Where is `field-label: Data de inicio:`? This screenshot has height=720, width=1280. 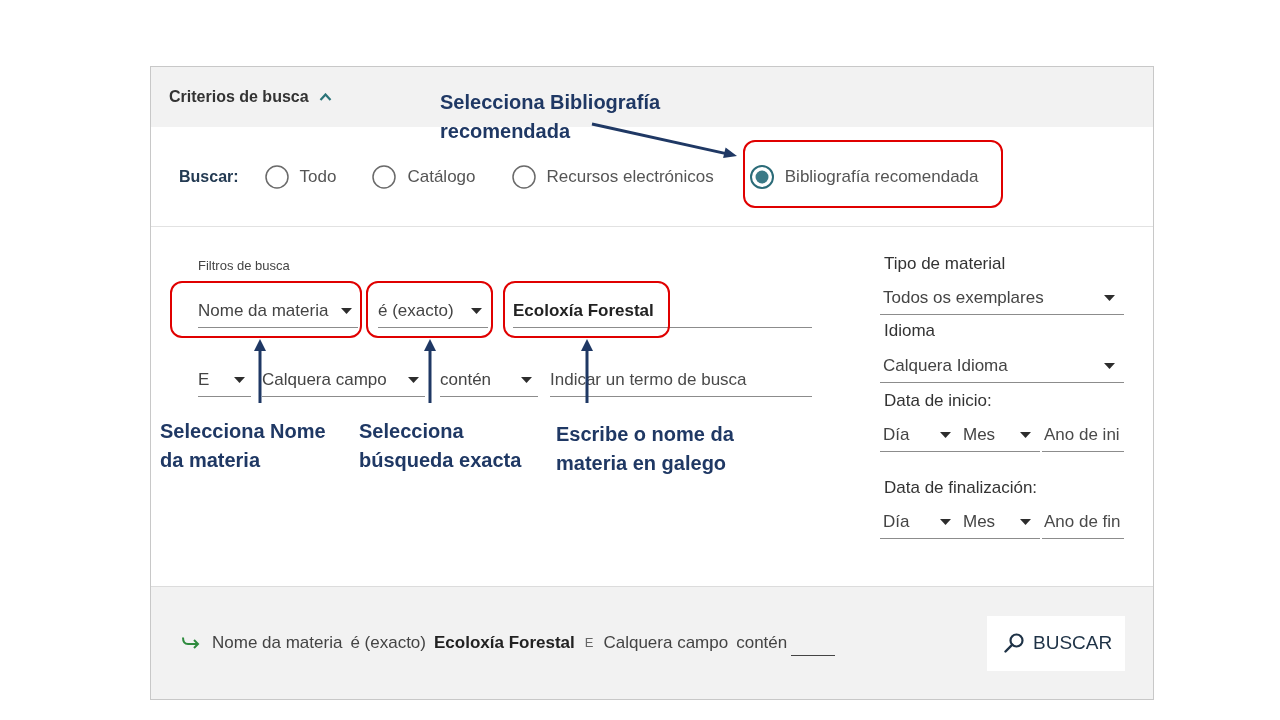 field-label: Data de inicio: is located at coordinates (937, 401).